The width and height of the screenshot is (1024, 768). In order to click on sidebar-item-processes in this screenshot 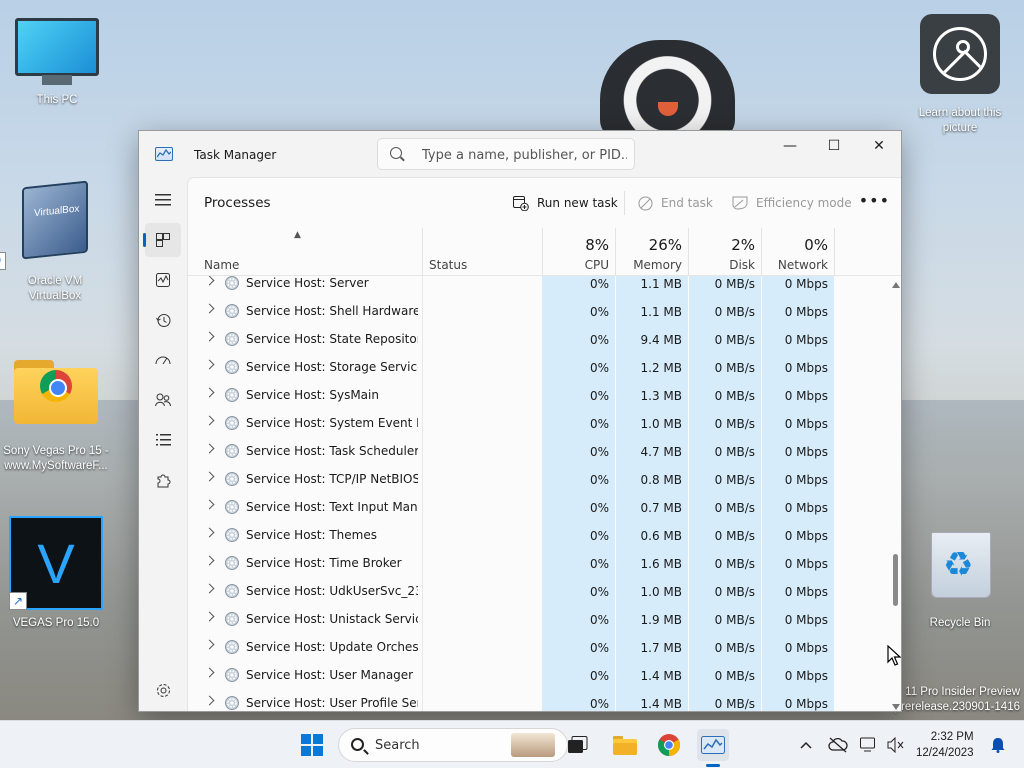, I will do `click(162, 240)`.